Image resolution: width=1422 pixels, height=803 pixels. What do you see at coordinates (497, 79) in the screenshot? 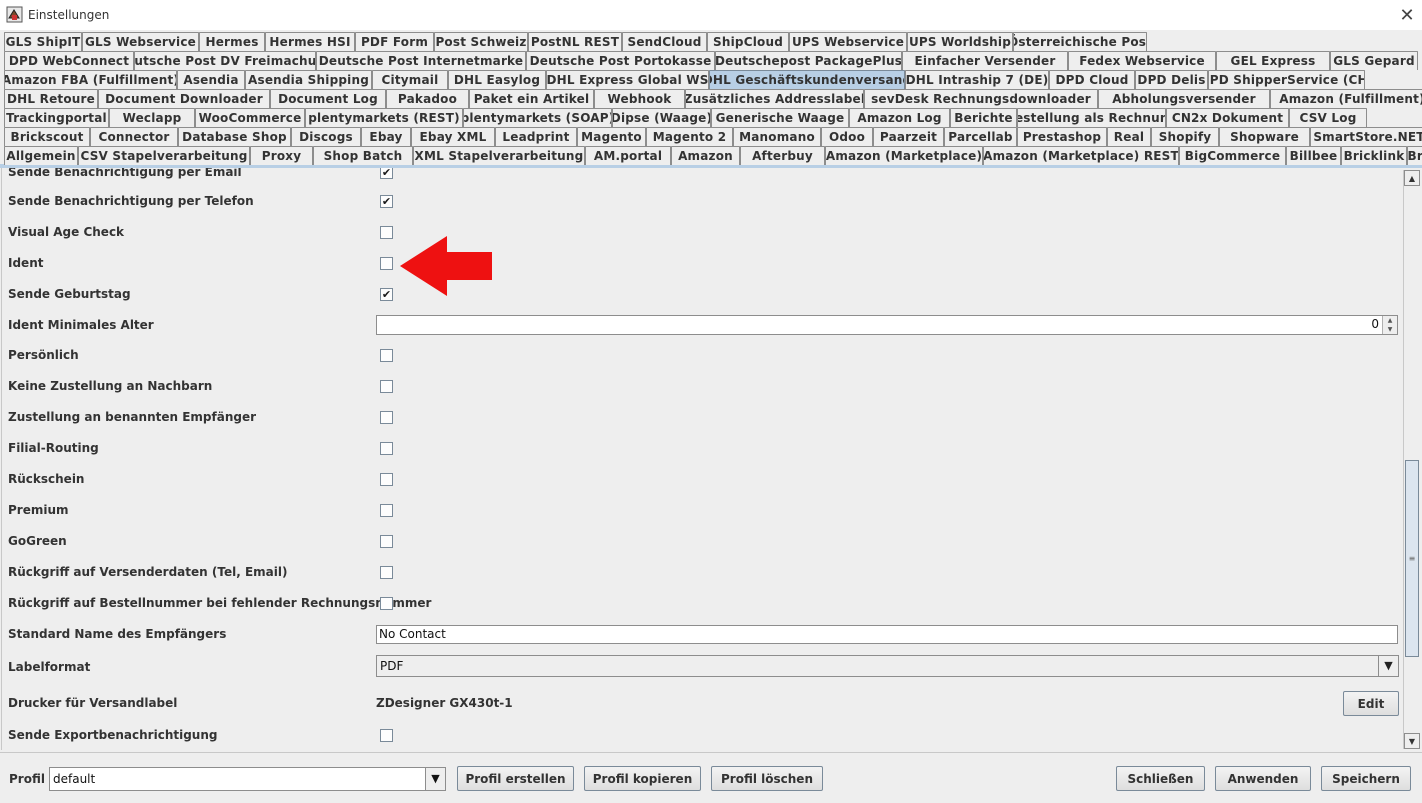
I see `tab-dhl-easylog: DHL Easylog` at bounding box center [497, 79].